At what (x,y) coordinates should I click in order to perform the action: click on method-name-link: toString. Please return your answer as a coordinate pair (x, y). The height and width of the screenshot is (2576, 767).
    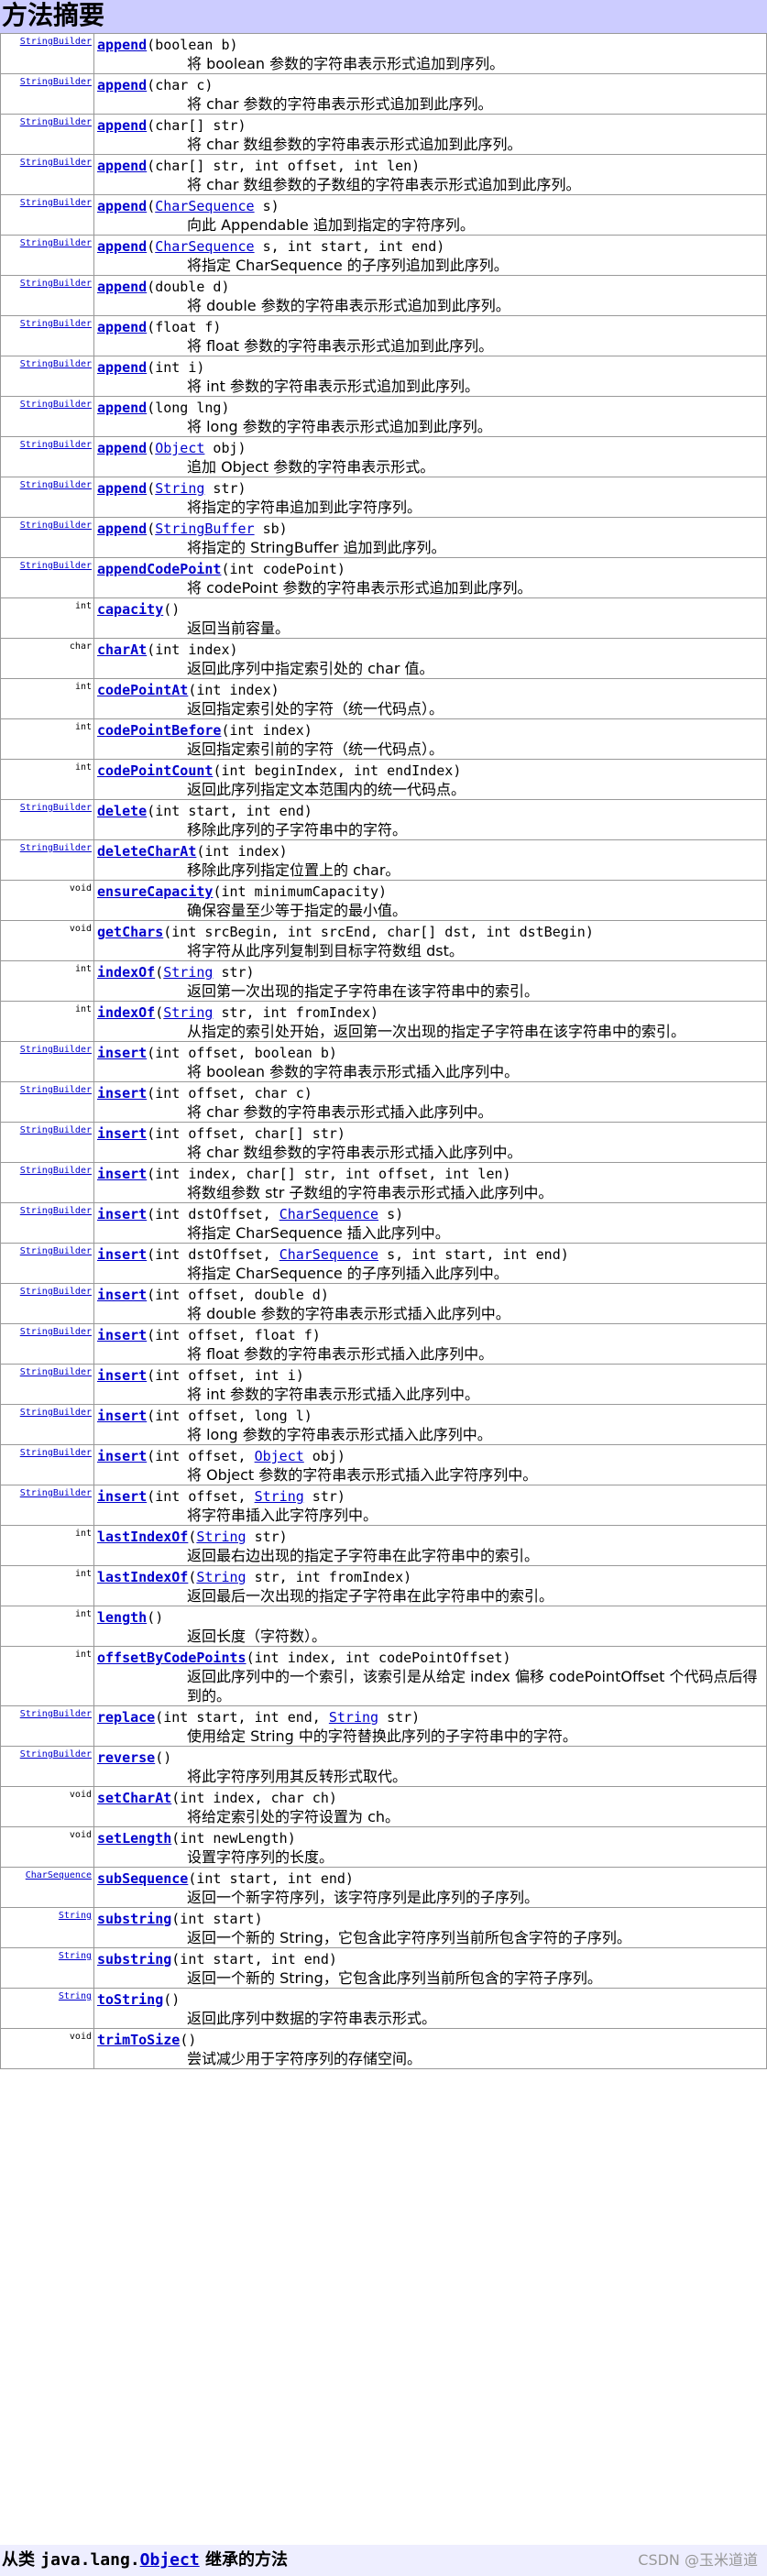
    Looking at the image, I should click on (130, 1999).